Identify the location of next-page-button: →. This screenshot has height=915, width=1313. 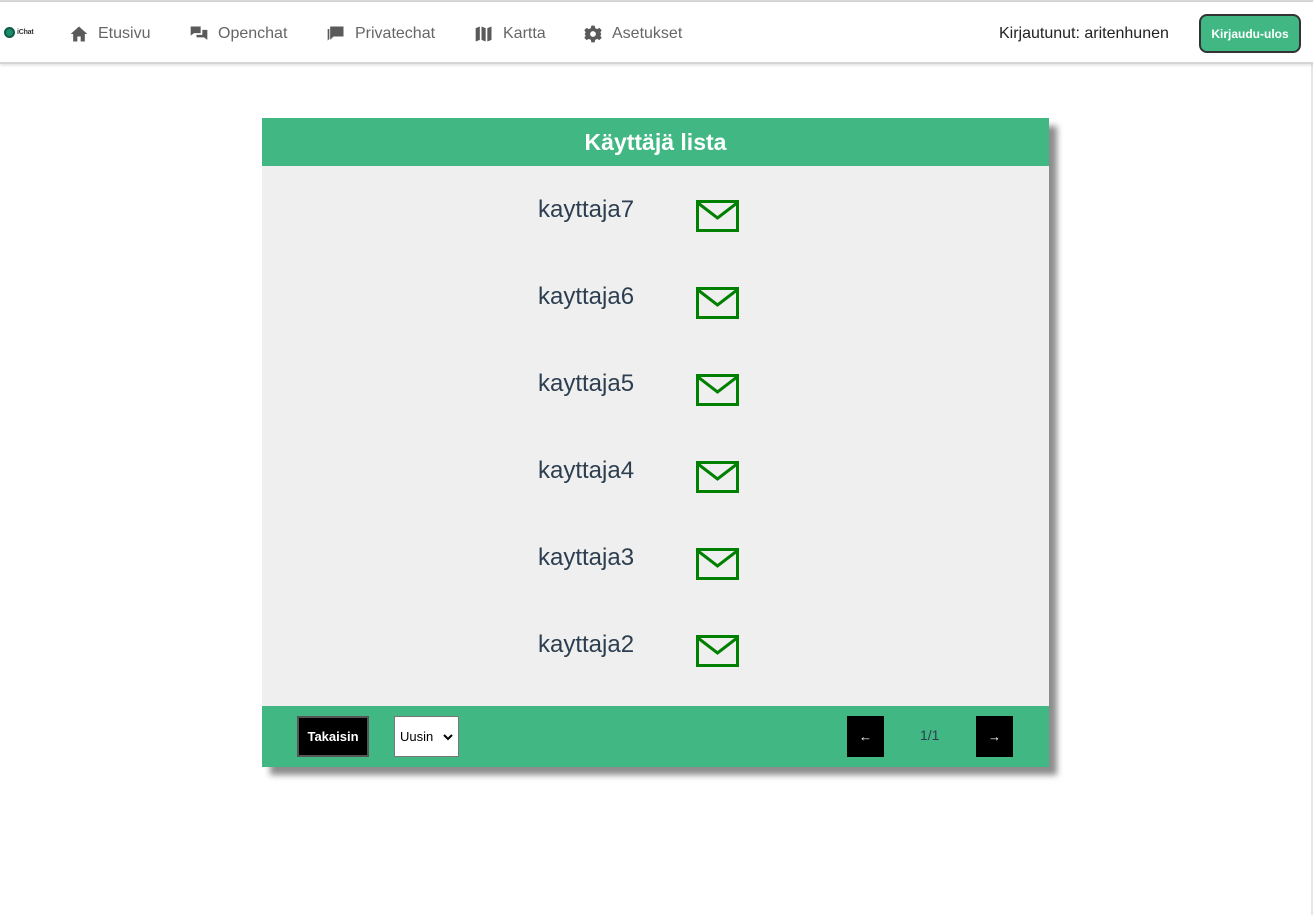
(994, 736).